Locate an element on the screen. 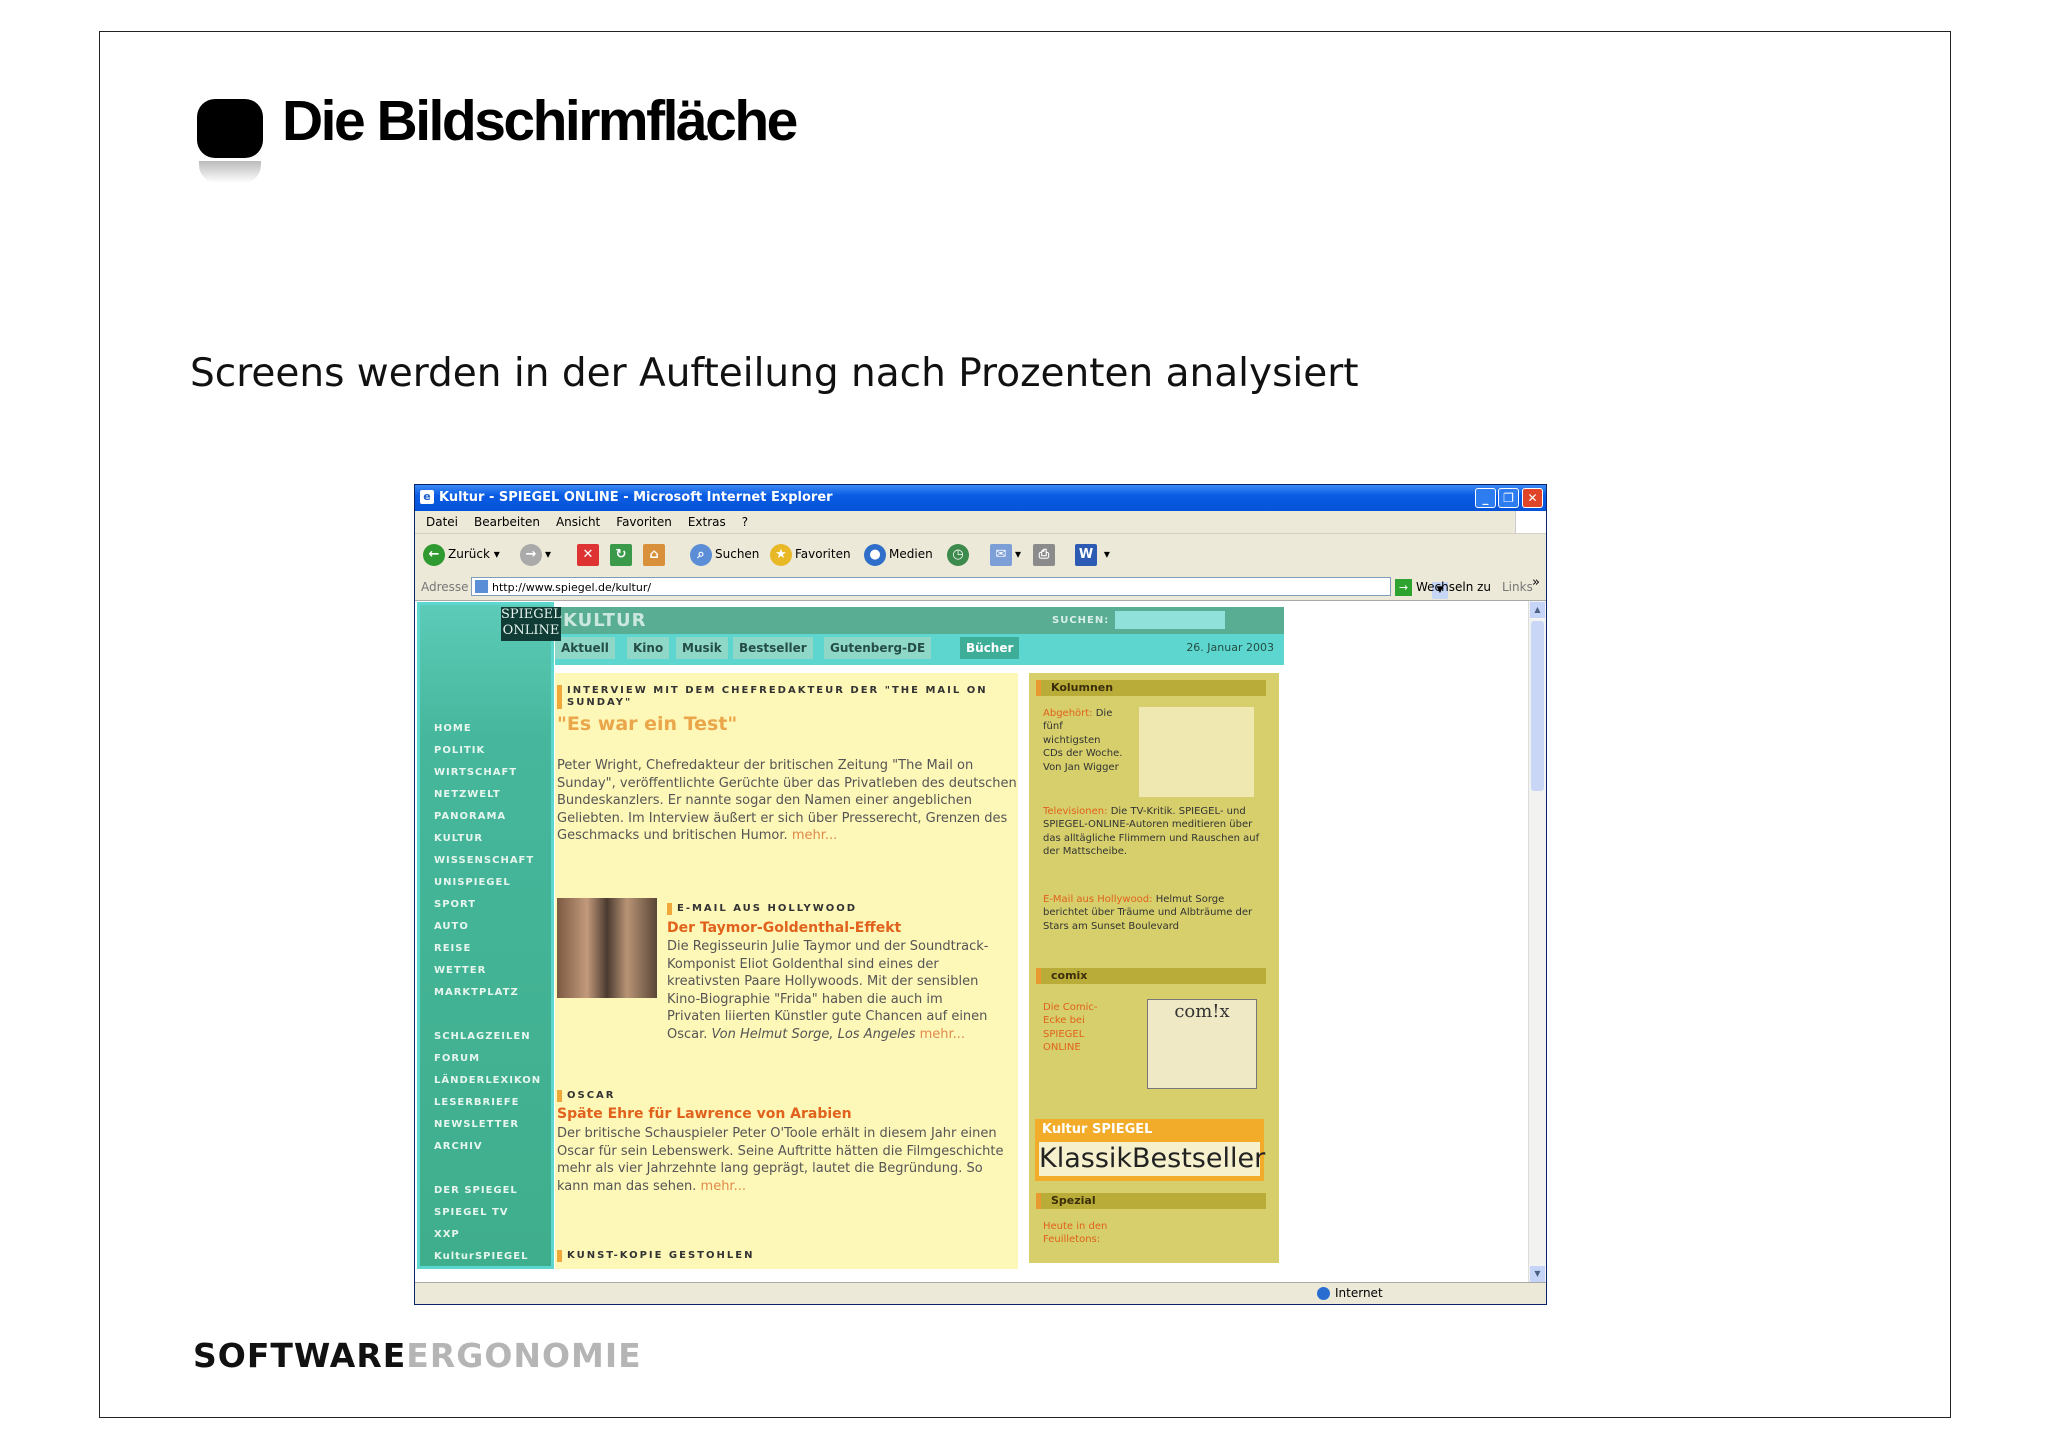 This screenshot has width=2048, height=1447. media-button: ● Medien is located at coordinates (898, 554).